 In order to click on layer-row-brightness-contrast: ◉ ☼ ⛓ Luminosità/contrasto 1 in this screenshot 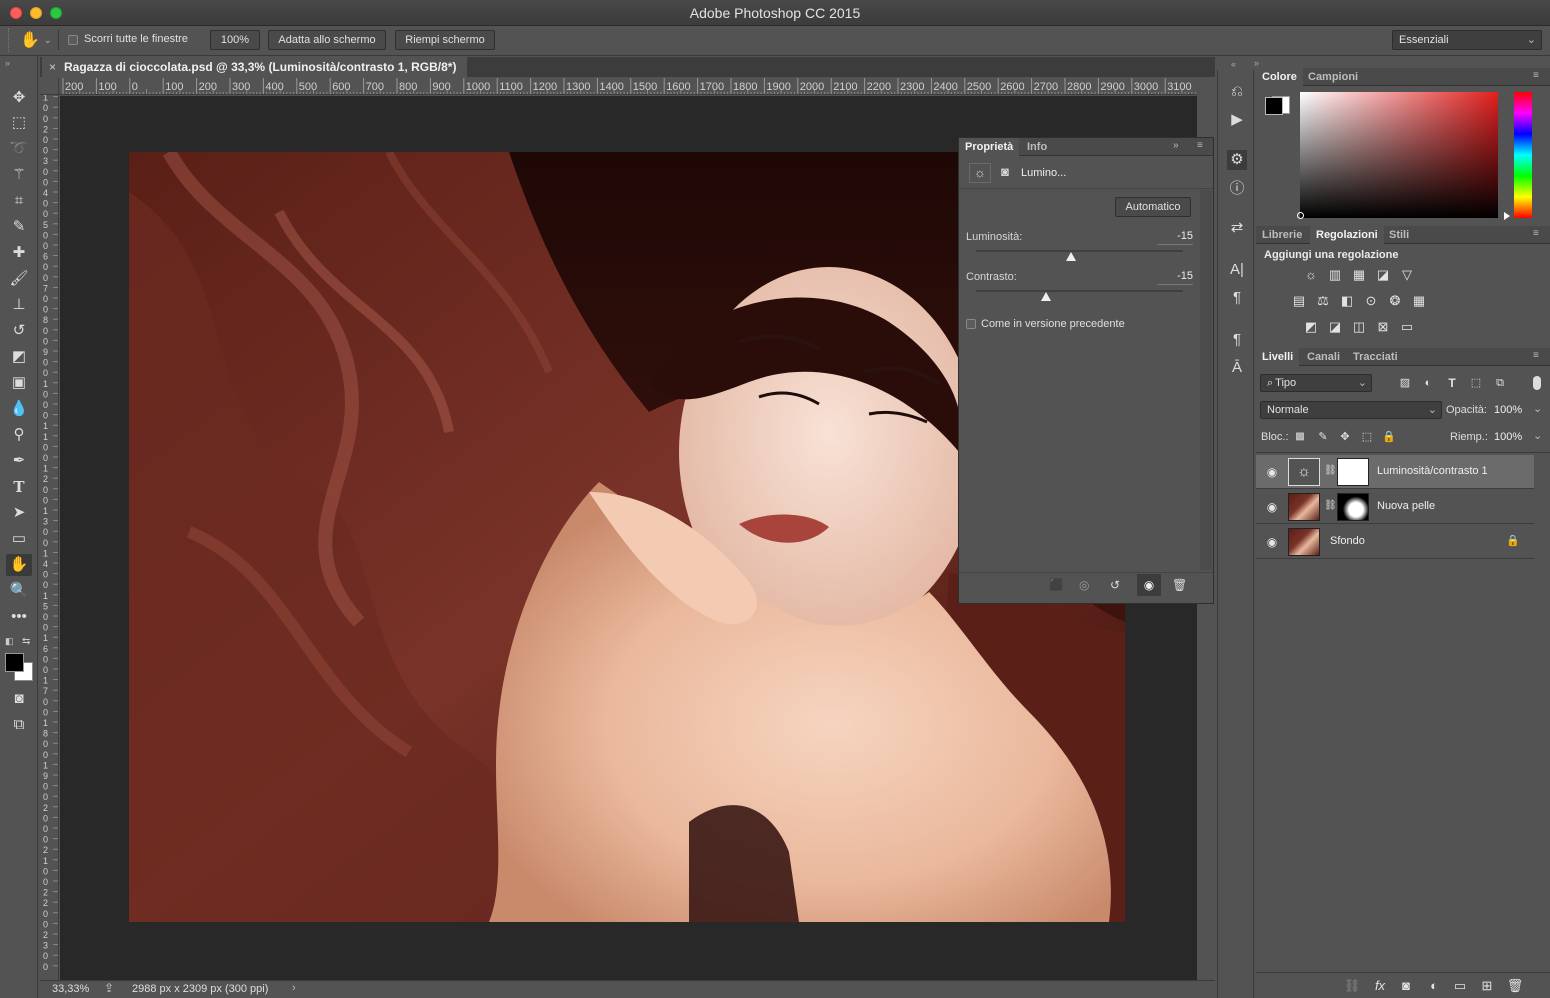, I will do `click(1395, 472)`.